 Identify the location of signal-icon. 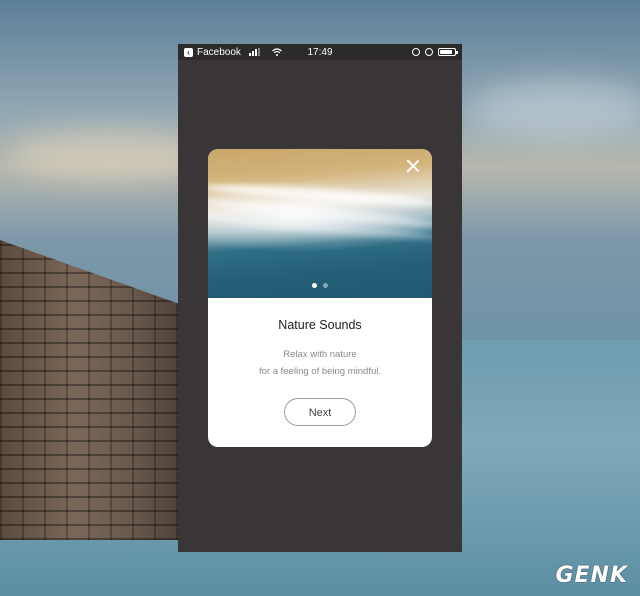
(254, 52).